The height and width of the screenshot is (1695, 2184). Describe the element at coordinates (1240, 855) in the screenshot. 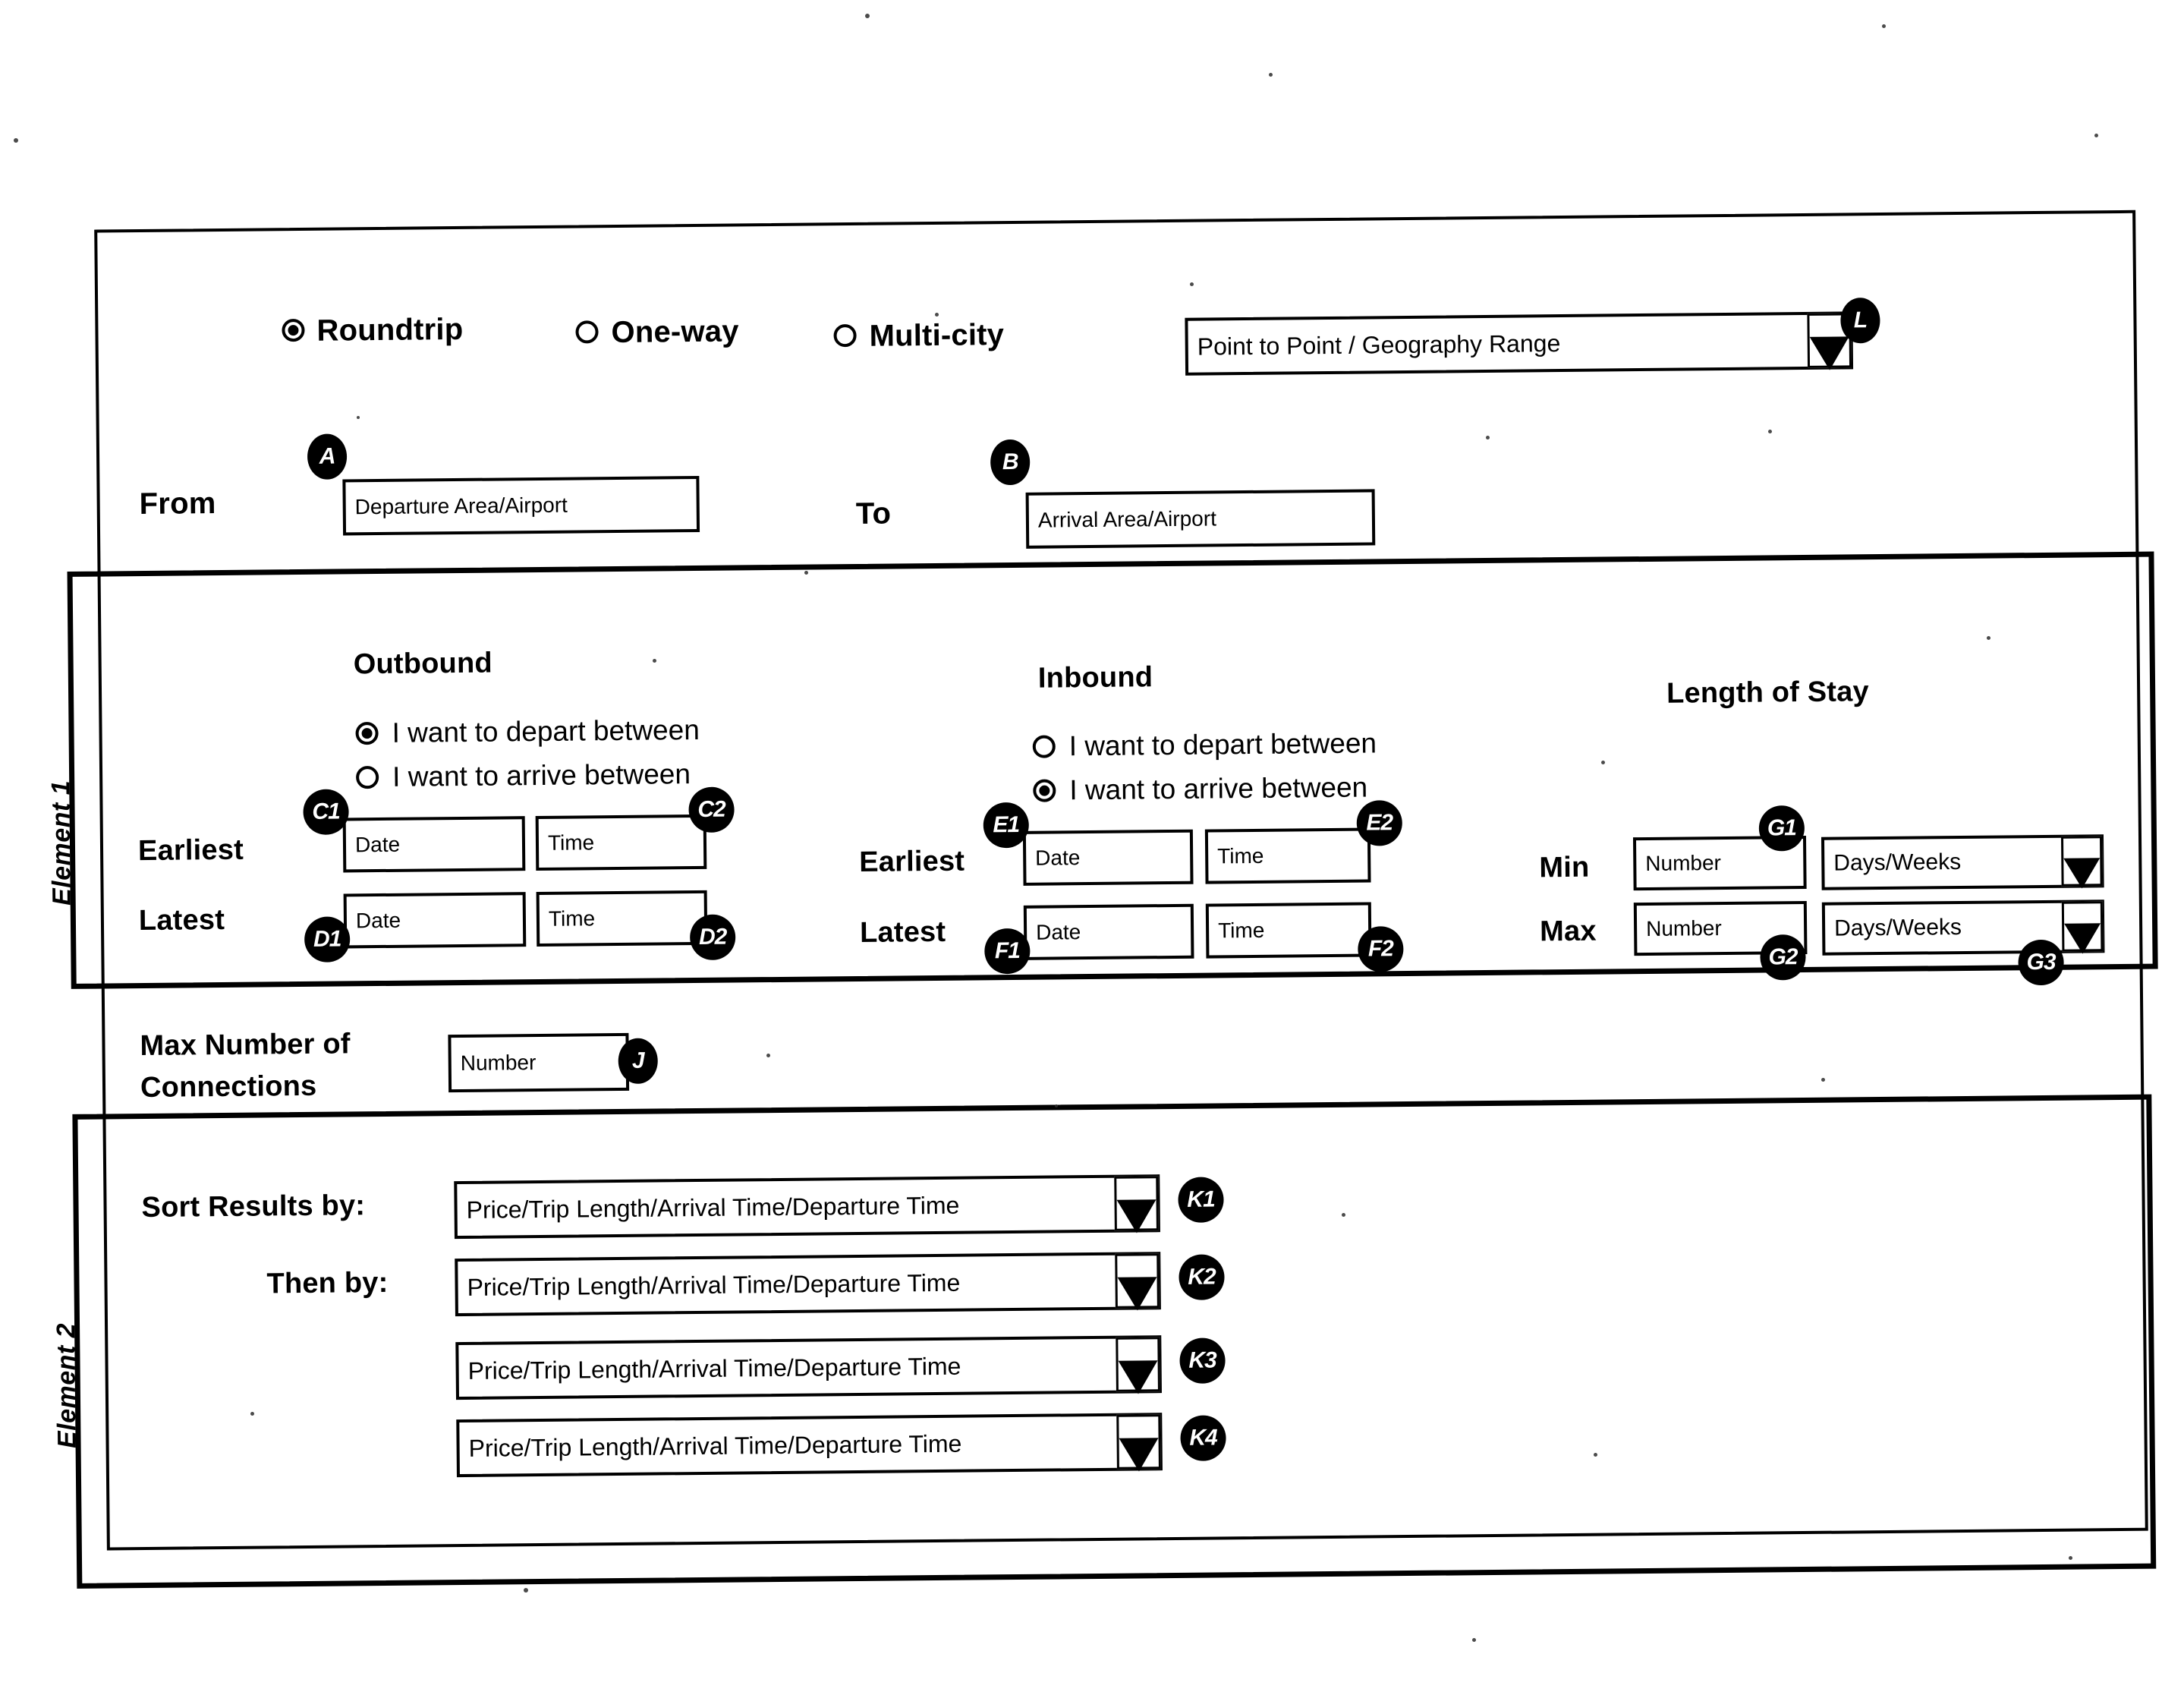

I see `inbound-earliest-time-value: Time` at that location.